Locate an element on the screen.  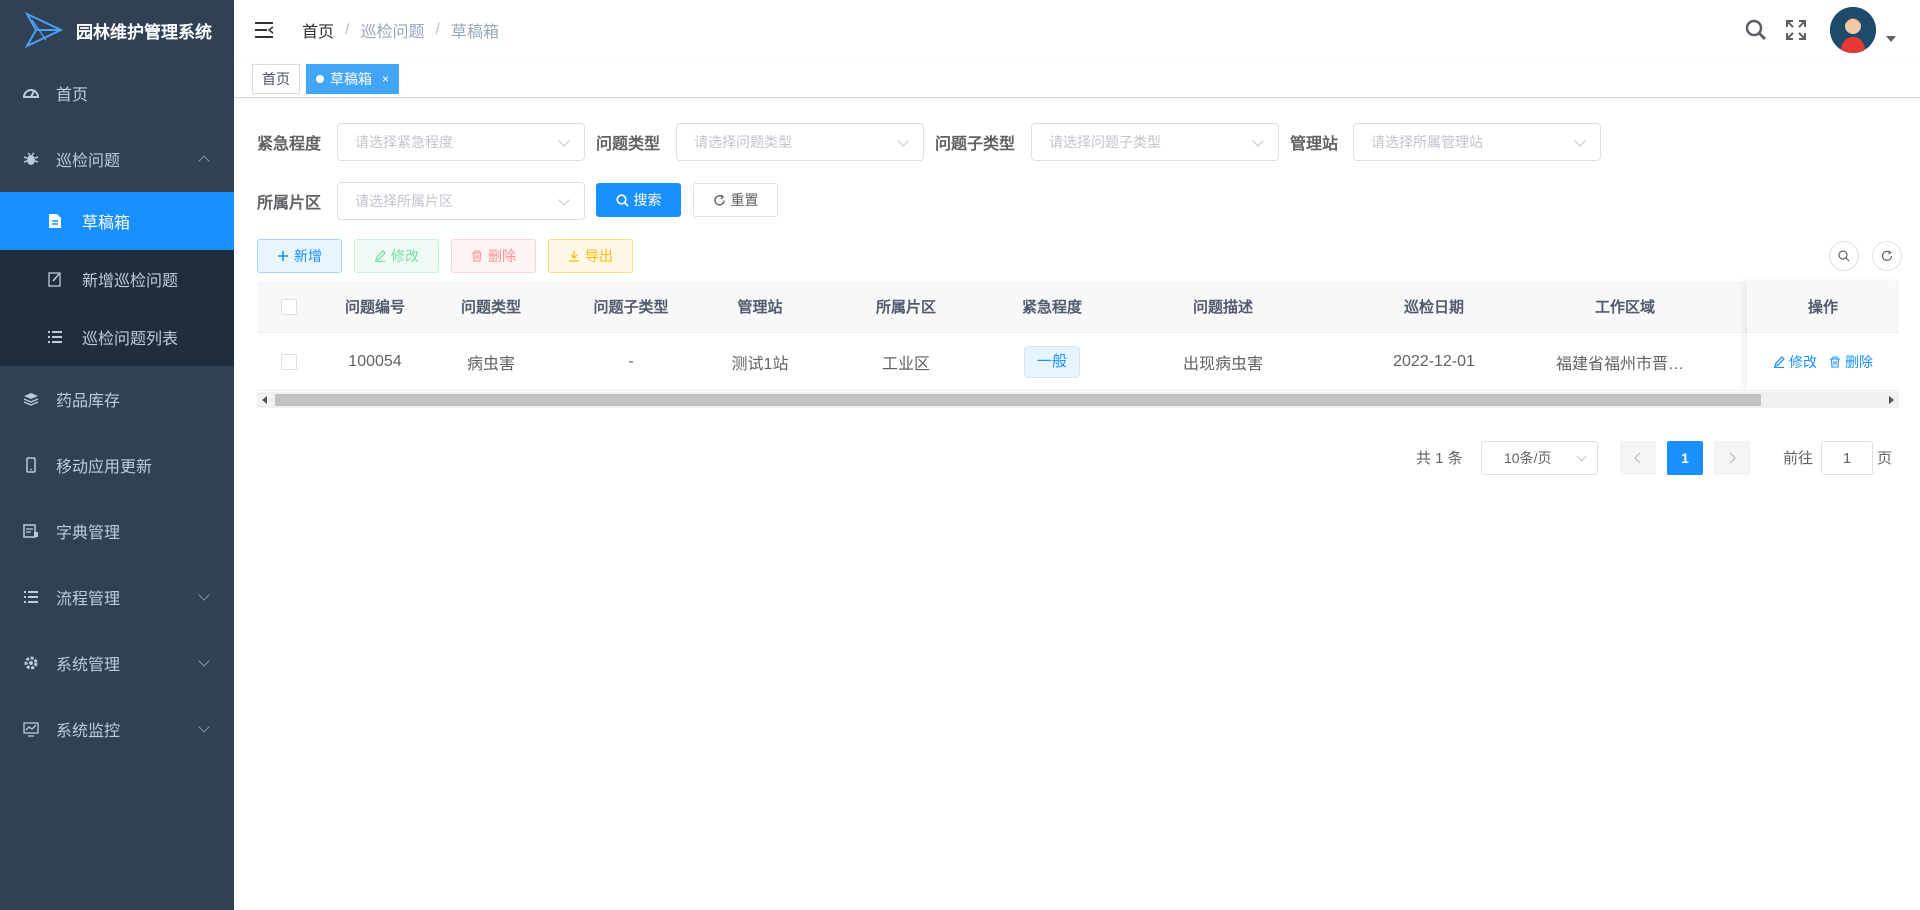
sidebar-item-app-update: 移动应用更新 is located at coordinates (117, 465).